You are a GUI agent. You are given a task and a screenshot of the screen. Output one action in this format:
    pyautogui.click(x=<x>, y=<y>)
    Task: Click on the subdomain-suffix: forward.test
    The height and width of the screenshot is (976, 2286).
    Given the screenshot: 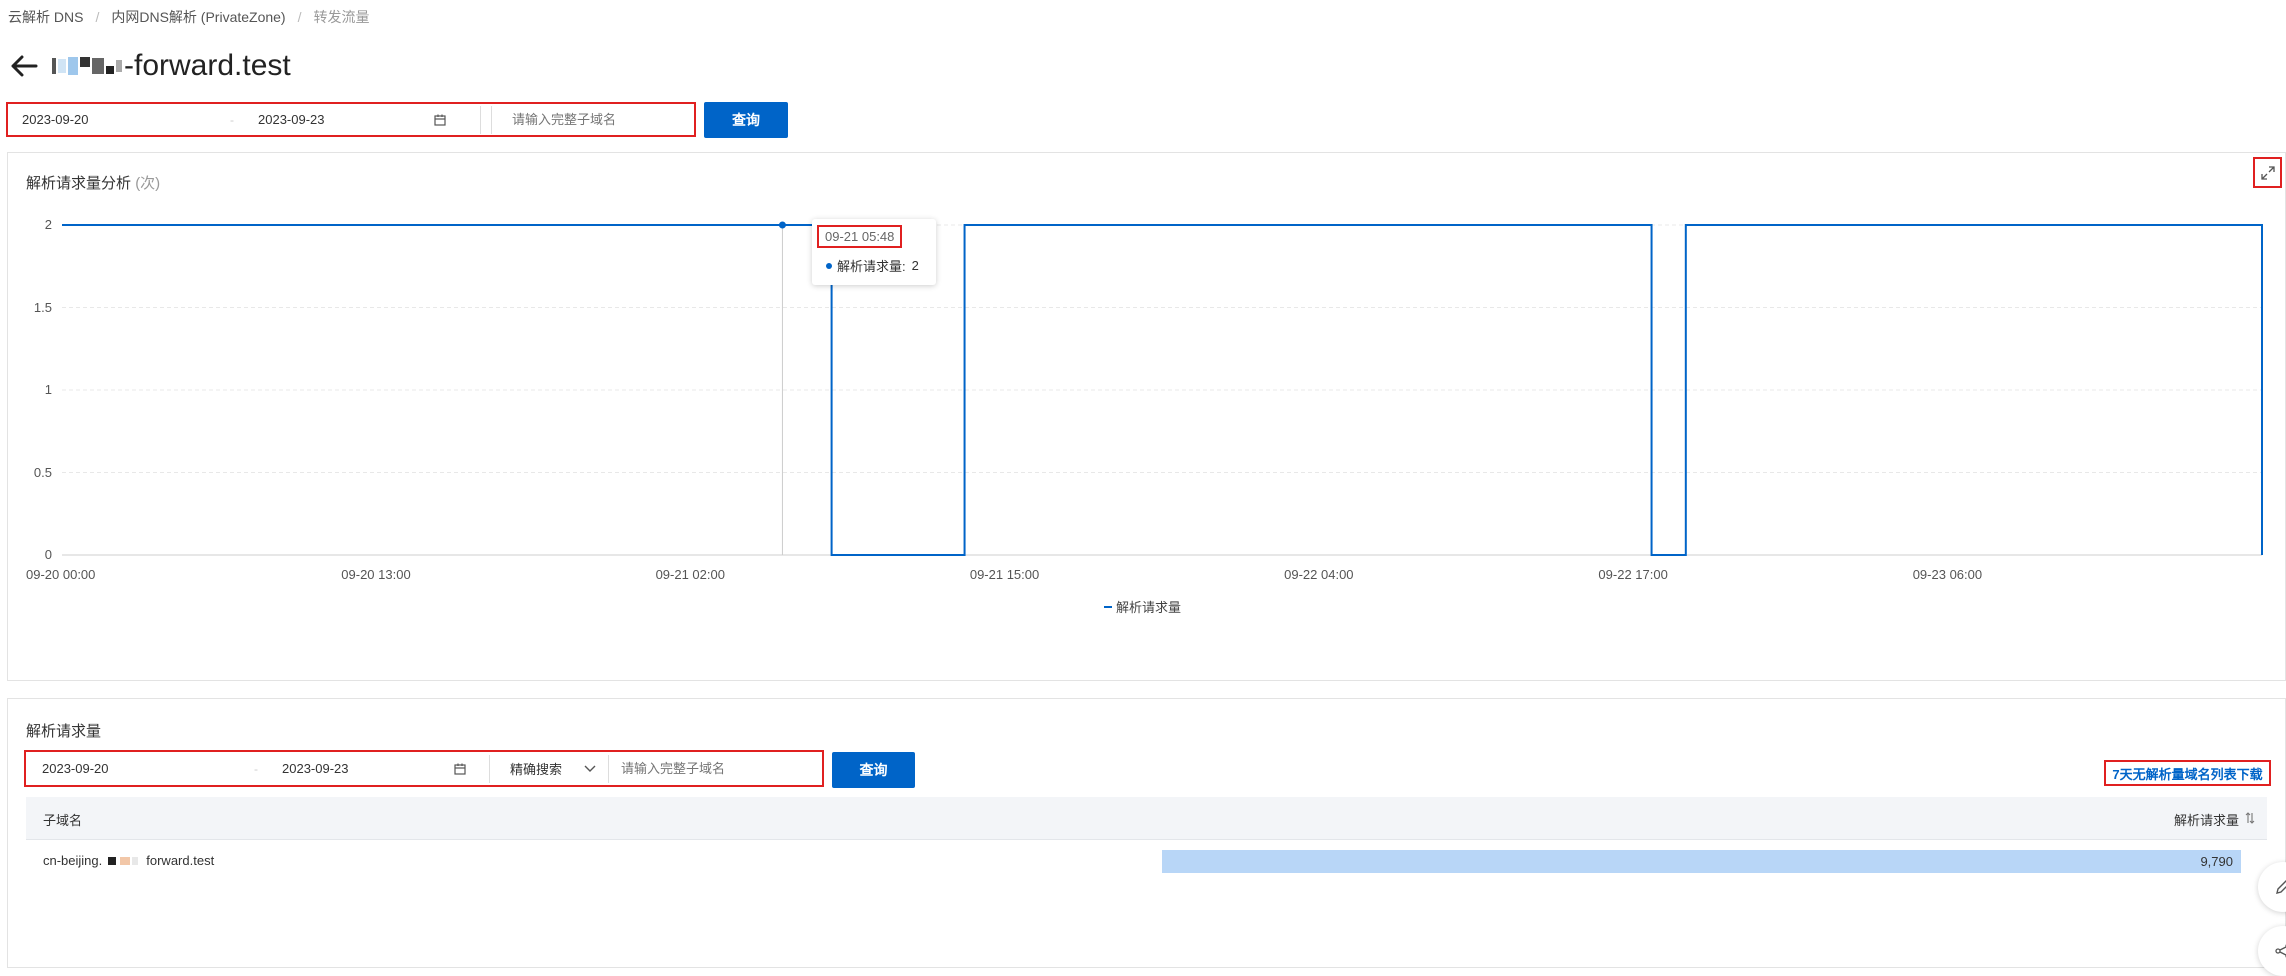 What is the action you would take?
    pyautogui.click(x=180, y=860)
    